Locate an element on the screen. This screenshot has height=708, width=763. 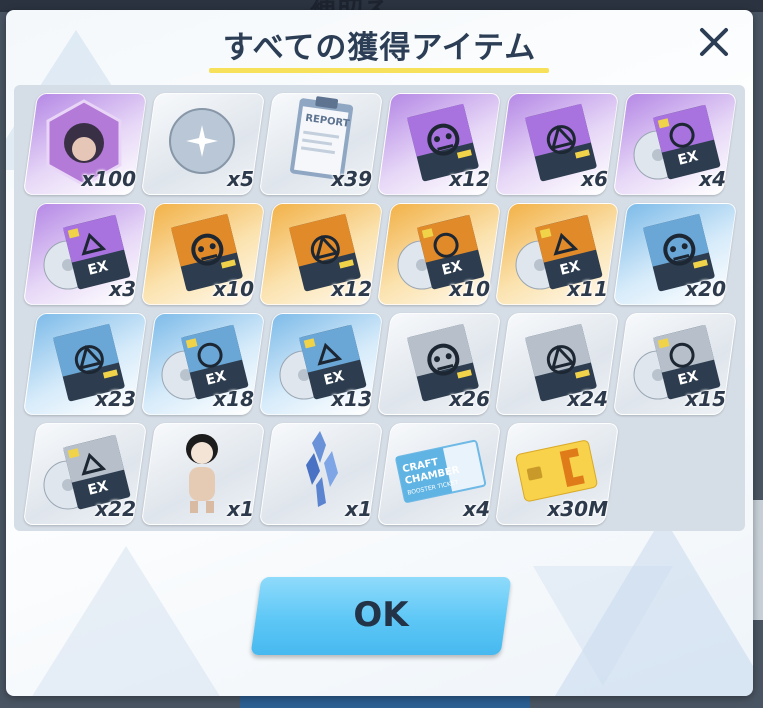
item-quantity: x11 is located at coordinates (587, 289).